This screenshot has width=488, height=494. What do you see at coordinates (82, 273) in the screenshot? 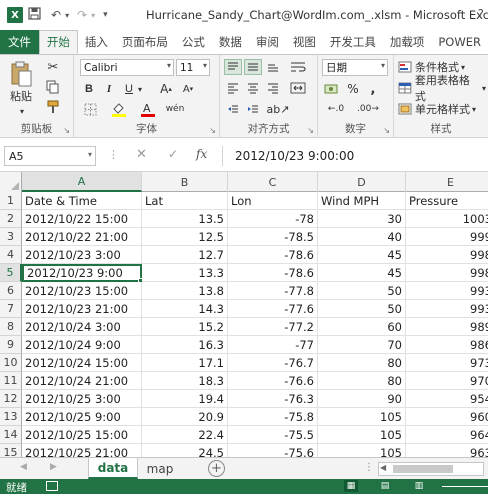
I see `active-cell: 2012/10/23 9:00` at bounding box center [82, 273].